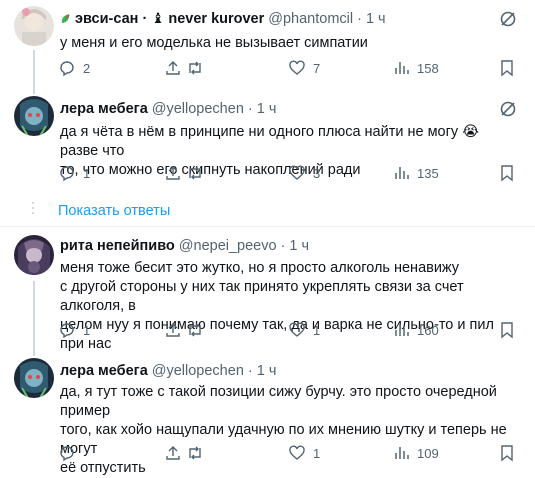 The image size is (535, 478). Describe the element at coordinates (310, 19) in the screenshot. I see `user-handle: @phantomcil` at that location.